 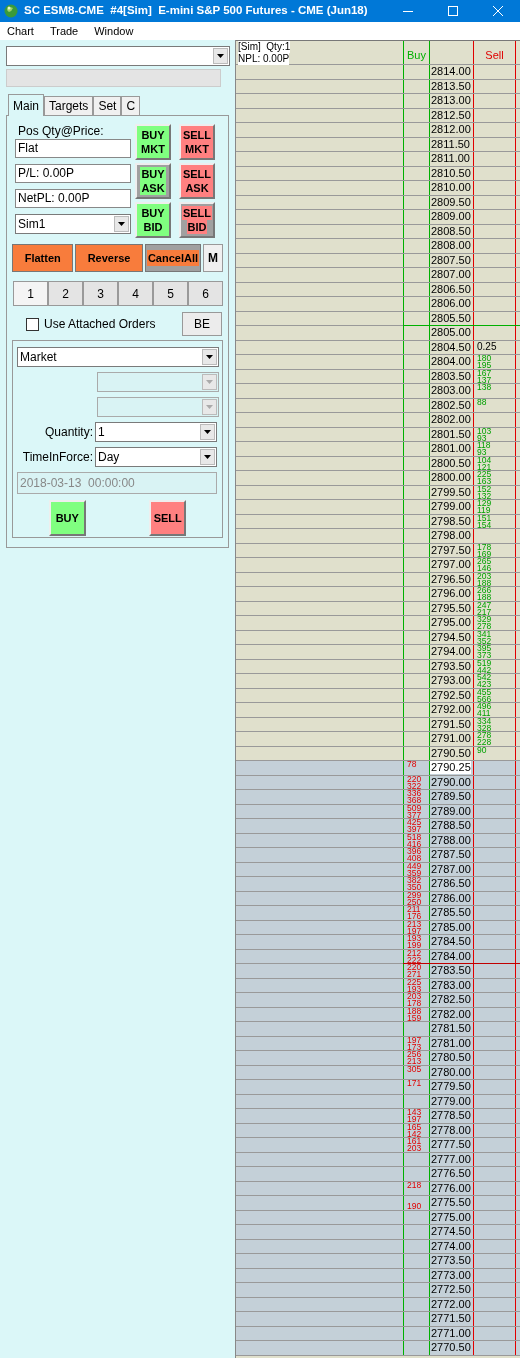 I want to click on order-button: BUY BID, so click(x=153, y=220).